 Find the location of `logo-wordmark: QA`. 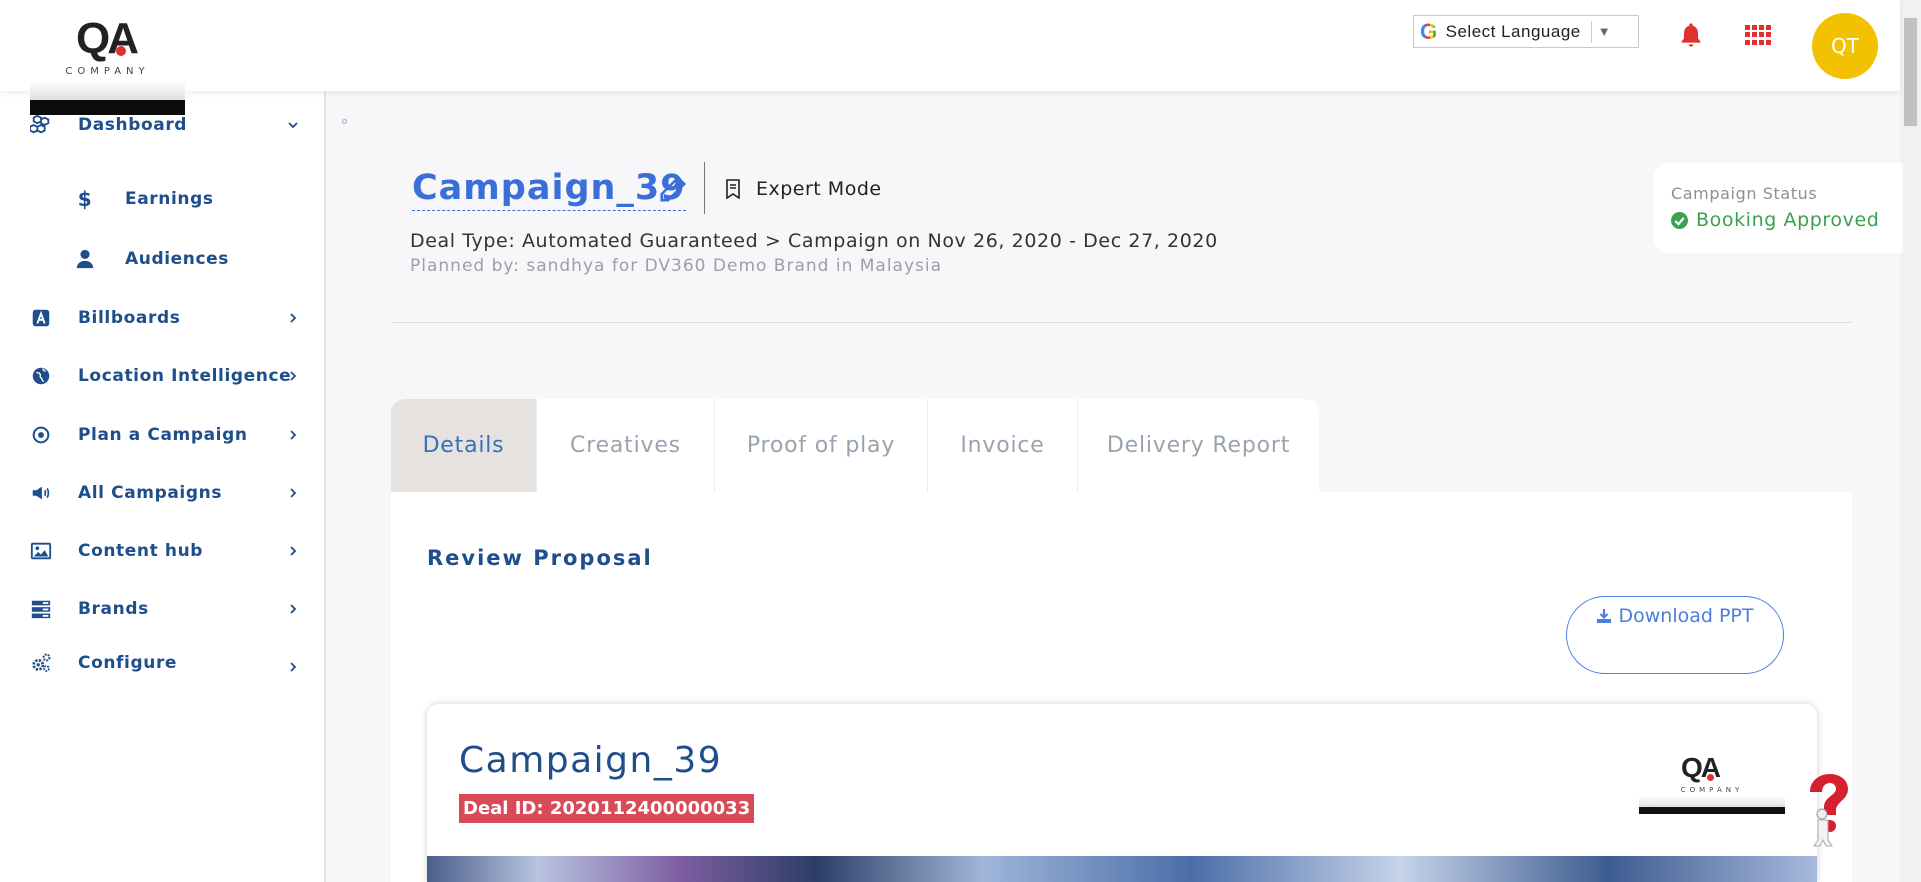

logo-wordmark: QA is located at coordinates (107, 38).